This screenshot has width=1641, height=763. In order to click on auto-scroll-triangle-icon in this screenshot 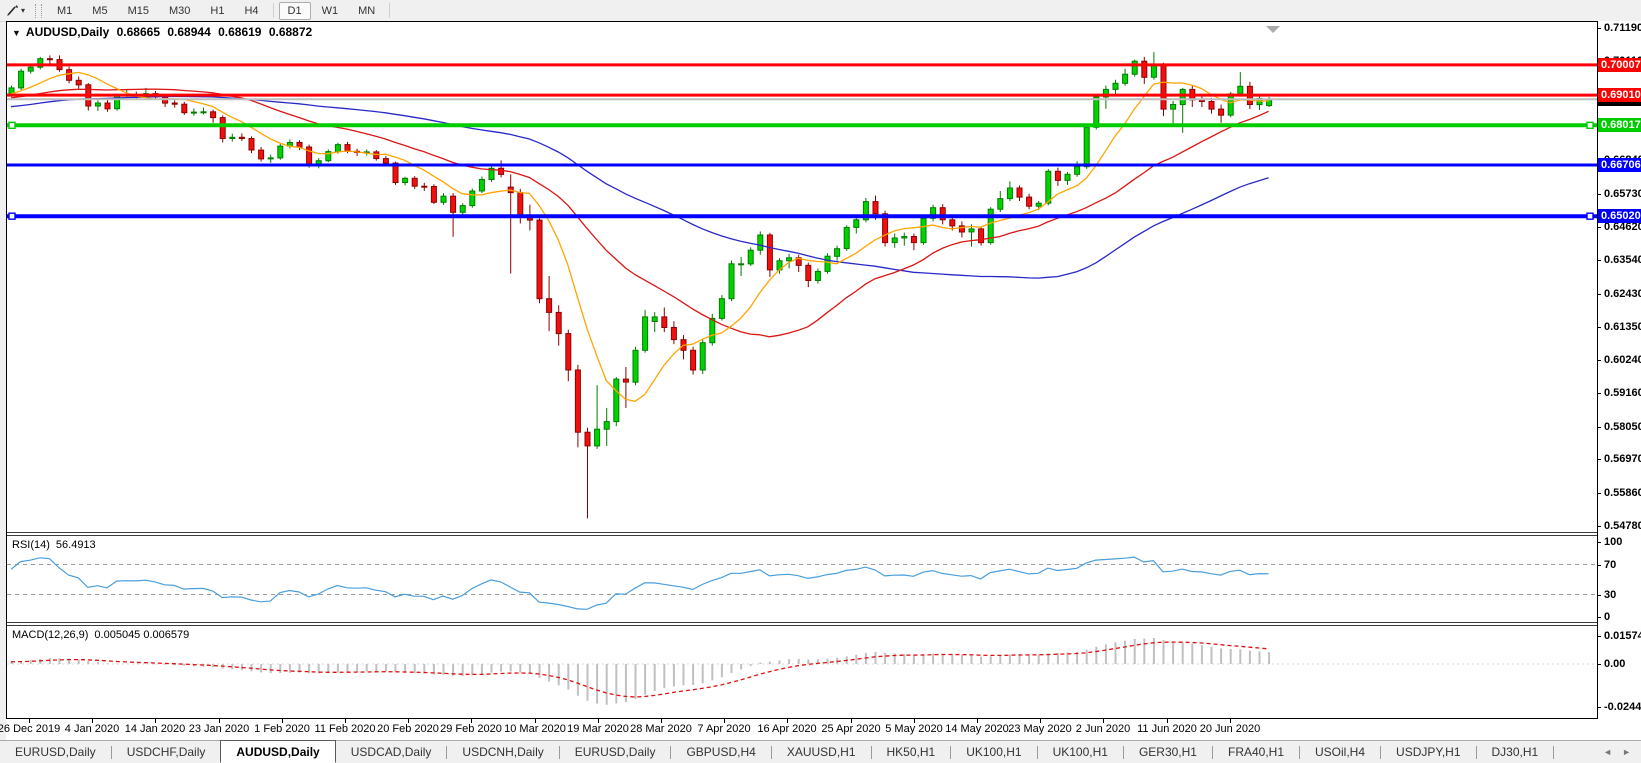, I will do `click(1273, 29)`.